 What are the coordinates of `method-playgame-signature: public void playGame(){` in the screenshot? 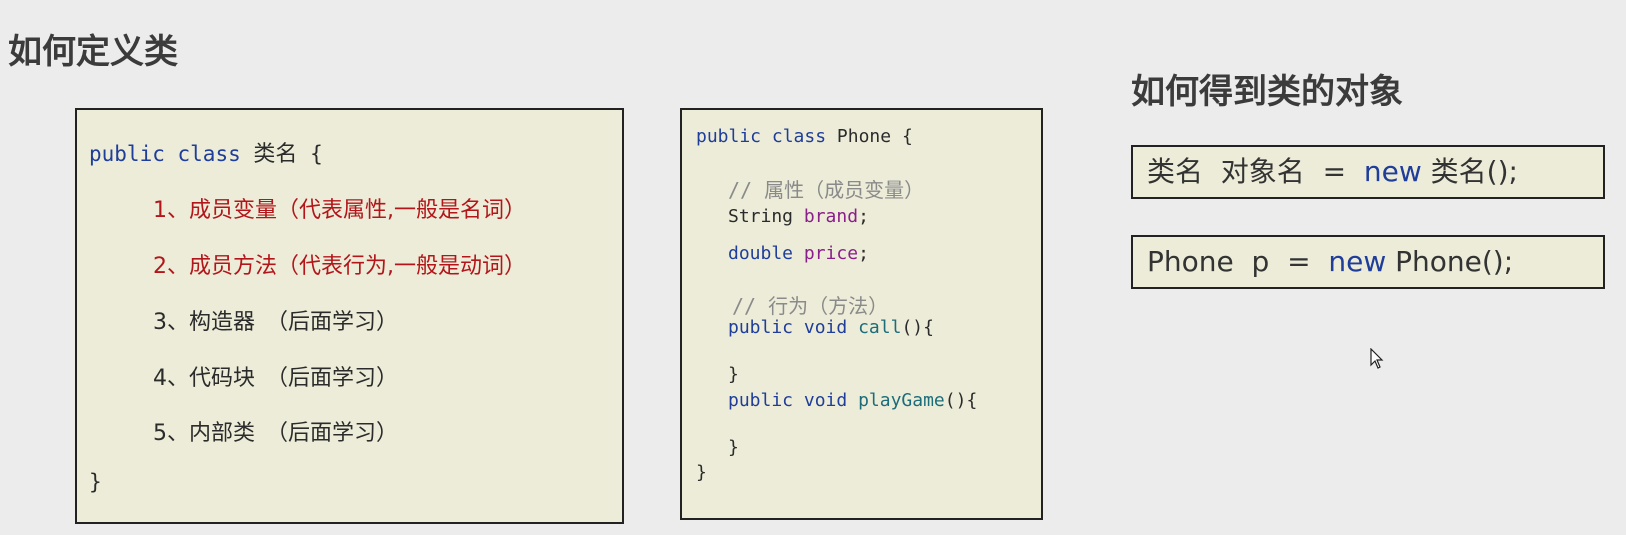 It's located at (852, 400).